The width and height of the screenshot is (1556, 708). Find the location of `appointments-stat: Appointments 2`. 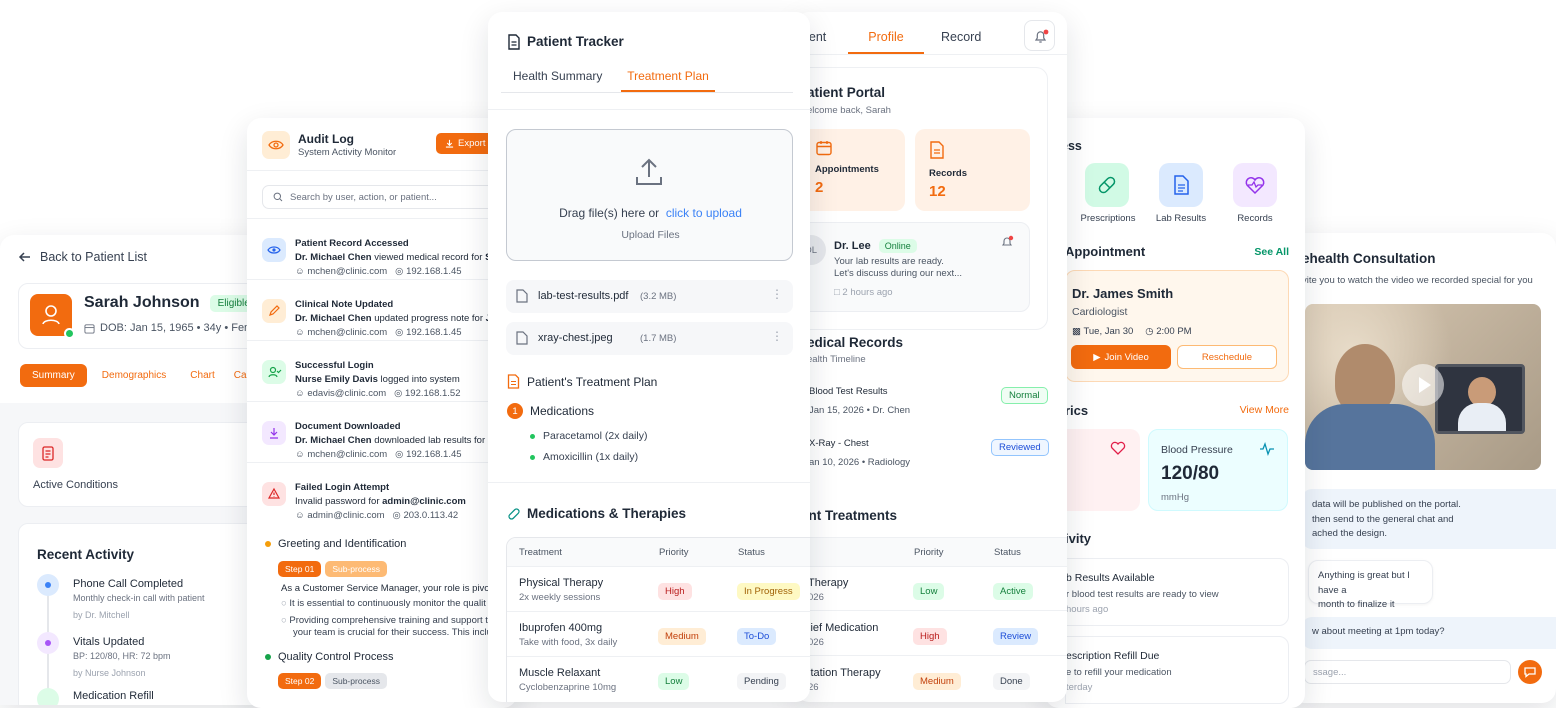

appointments-stat: Appointments 2 is located at coordinates (855, 170).